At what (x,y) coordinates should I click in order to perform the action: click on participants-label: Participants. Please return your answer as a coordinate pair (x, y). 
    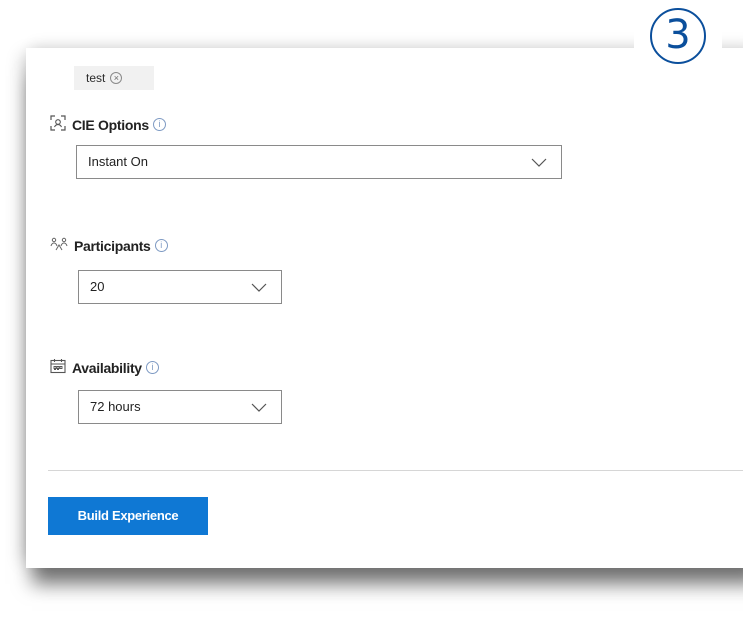
    Looking at the image, I should click on (112, 245).